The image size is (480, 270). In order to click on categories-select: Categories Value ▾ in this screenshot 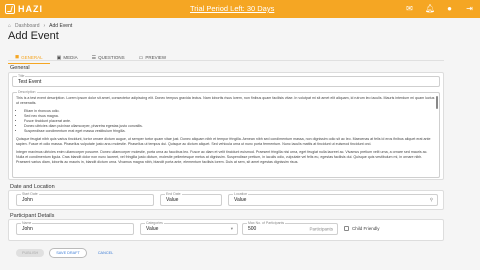, I will do `click(189, 228)`.